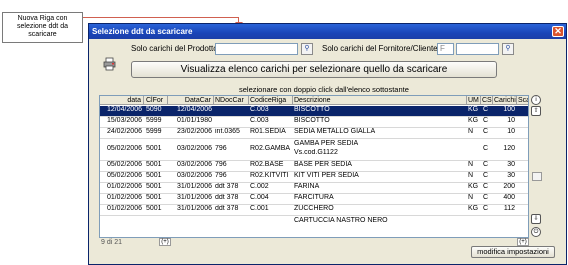 The height and width of the screenshot is (265, 568). I want to click on col-header-data: data, so click(122, 100).